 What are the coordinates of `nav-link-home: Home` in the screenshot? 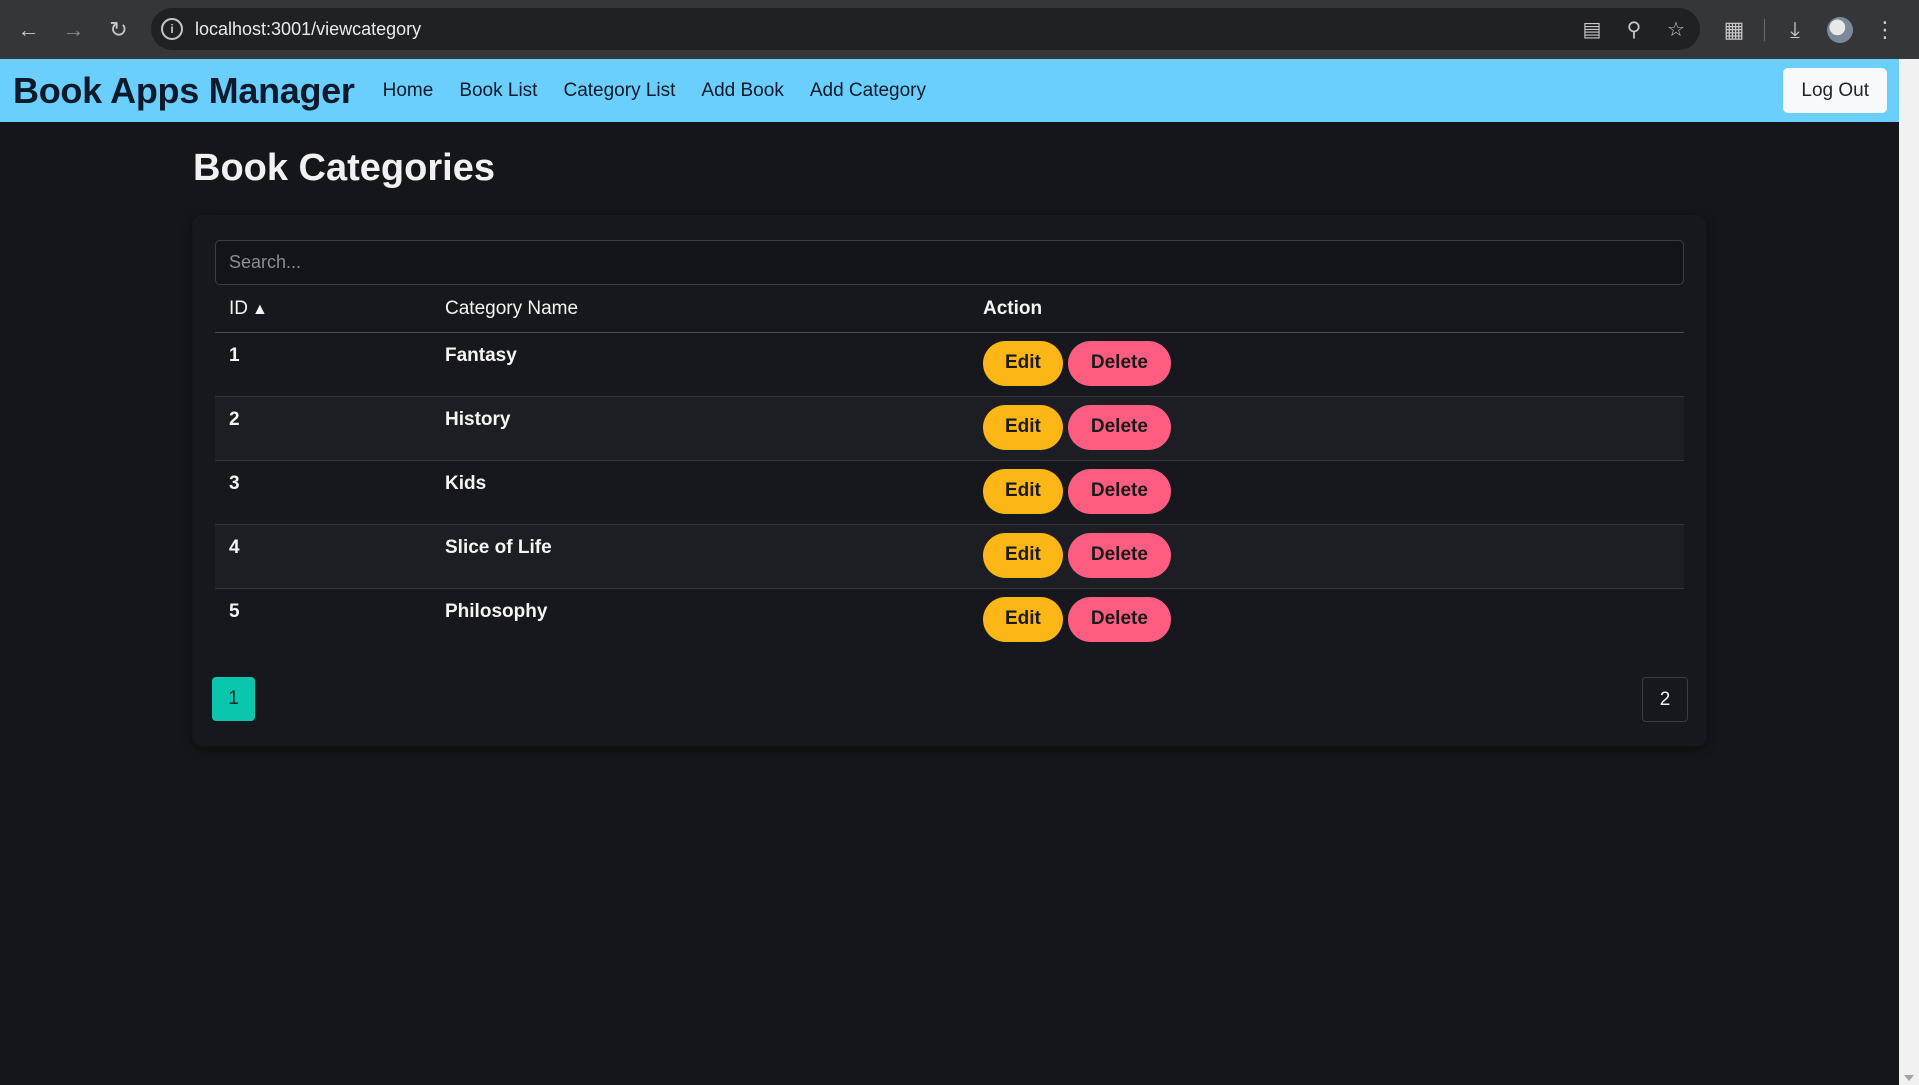 It's located at (408, 91).